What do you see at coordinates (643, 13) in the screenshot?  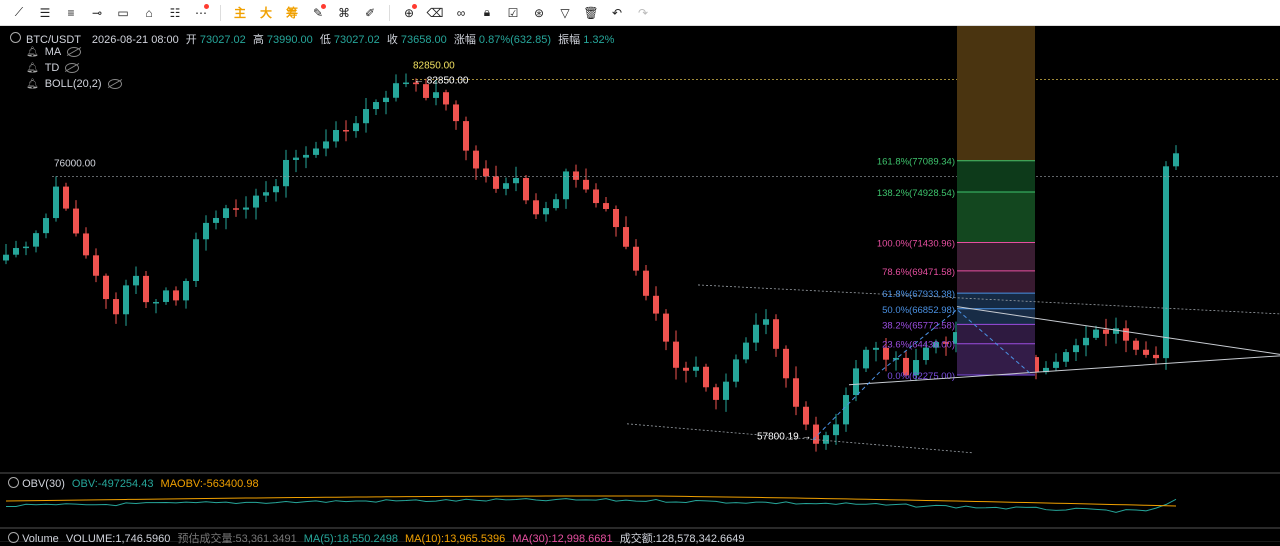 I see `redo-icon: ↷` at bounding box center [643, 13].